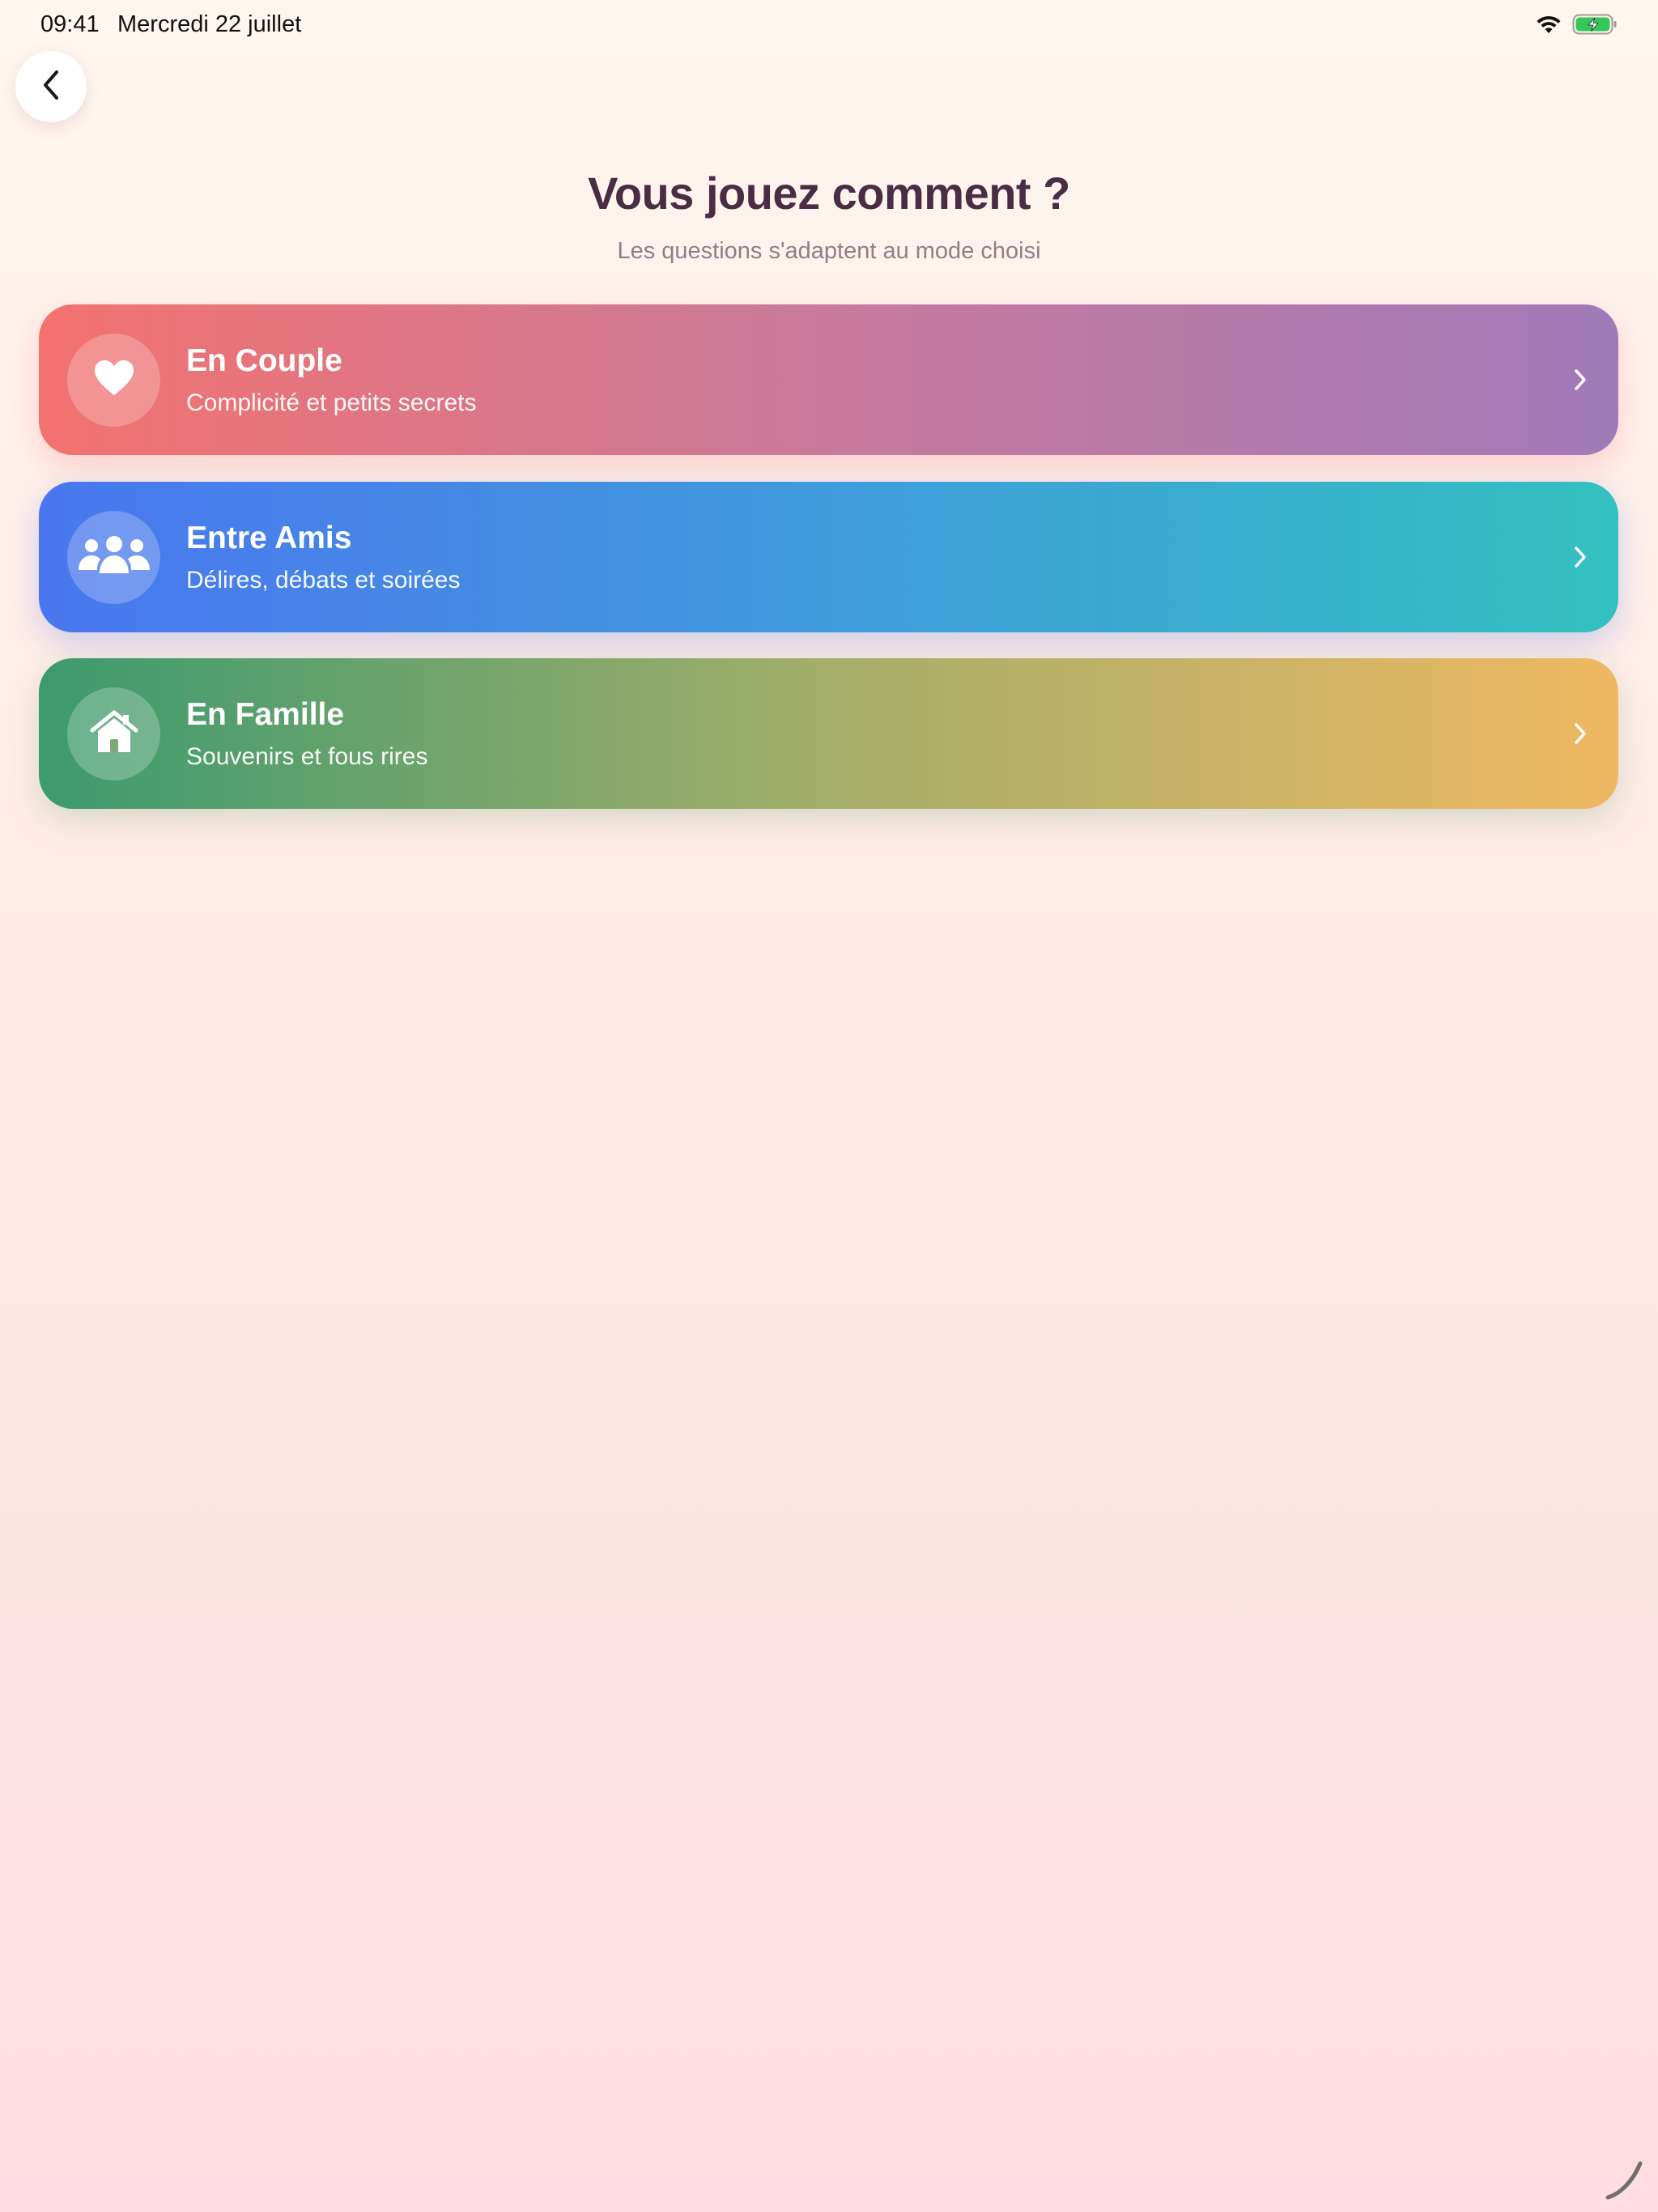 This screenshot has height=2212, width=1658. Describe the element at coordinates (828, 733) in the screenshot. I see `mode-card-famille: En Famille Souvenirs et fous rires` at that location.